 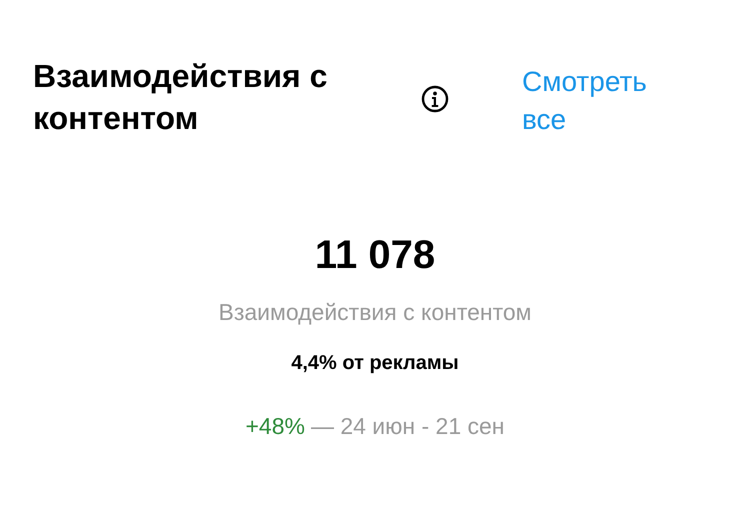 I want to click on ad-share-text: 4,4% от рекламы, so click(x=375, y=363).